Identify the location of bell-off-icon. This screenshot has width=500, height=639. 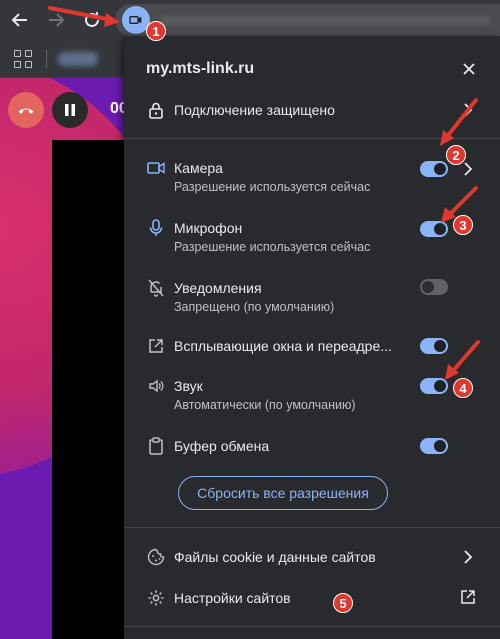
(156, 288).